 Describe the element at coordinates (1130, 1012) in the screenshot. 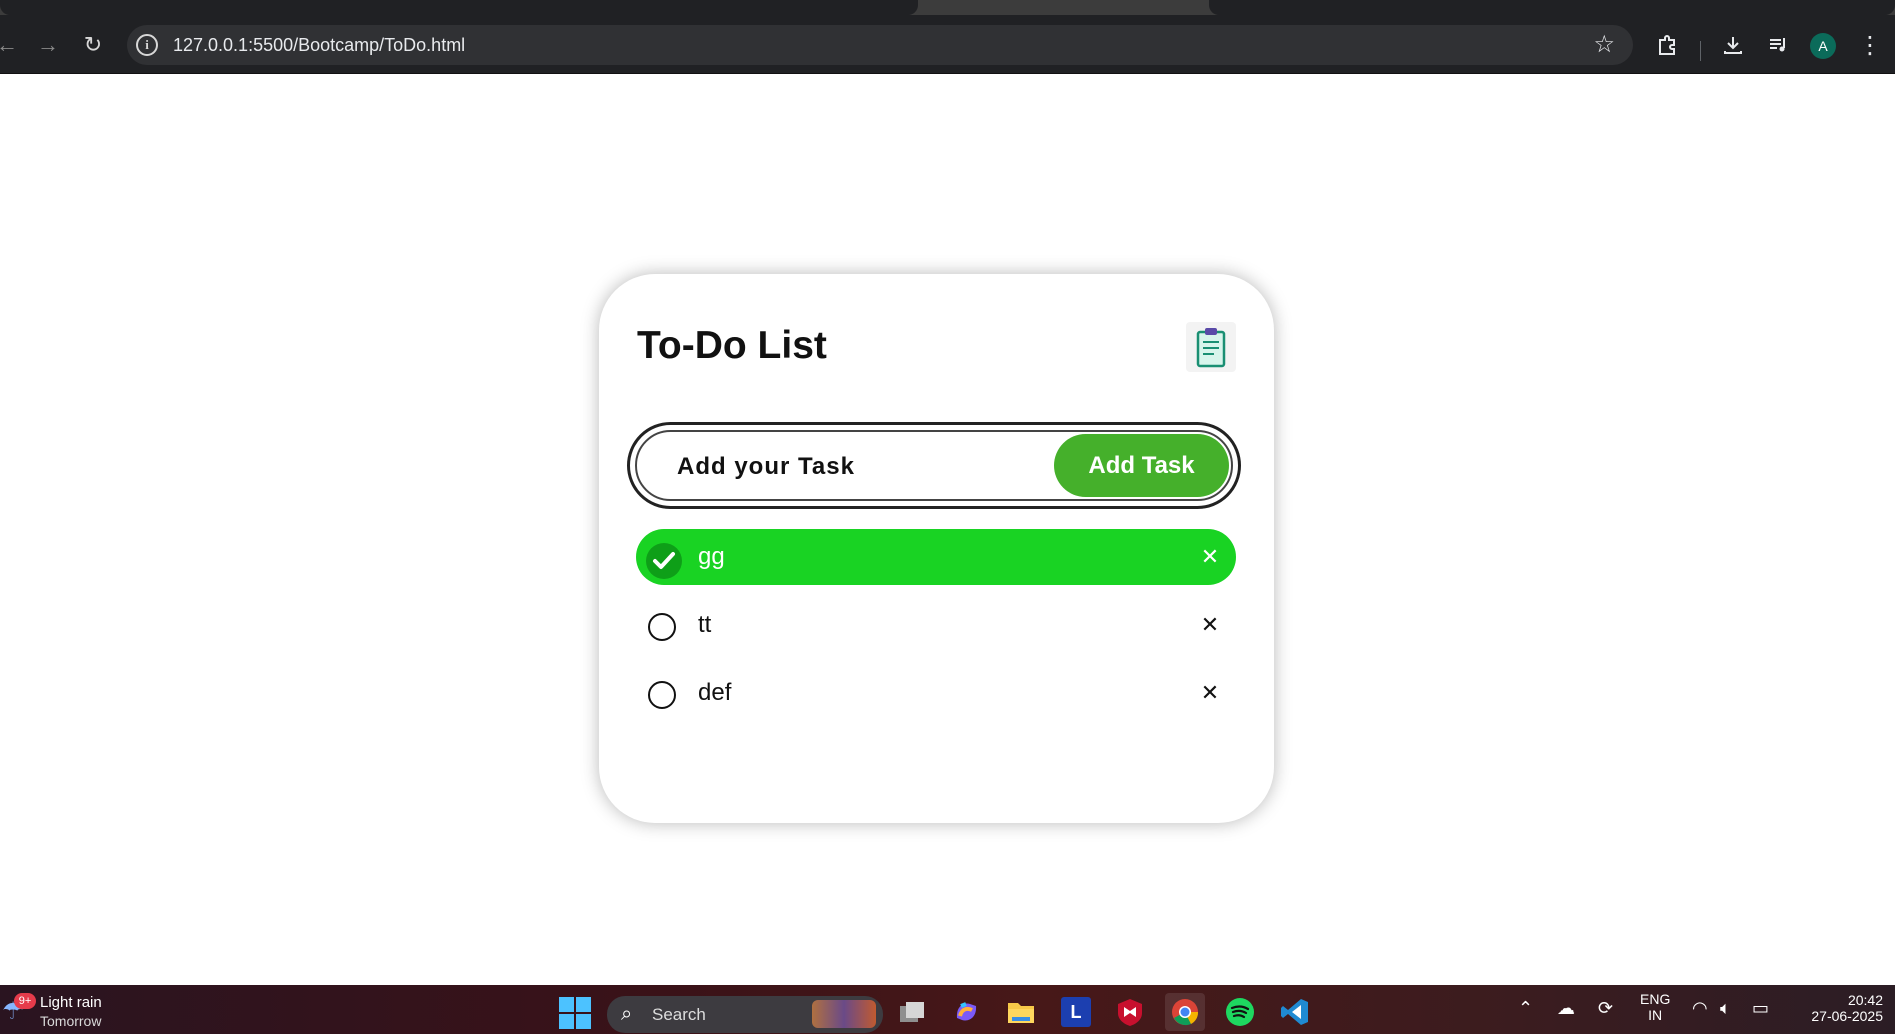

I see `mcafee-icon` at that location.